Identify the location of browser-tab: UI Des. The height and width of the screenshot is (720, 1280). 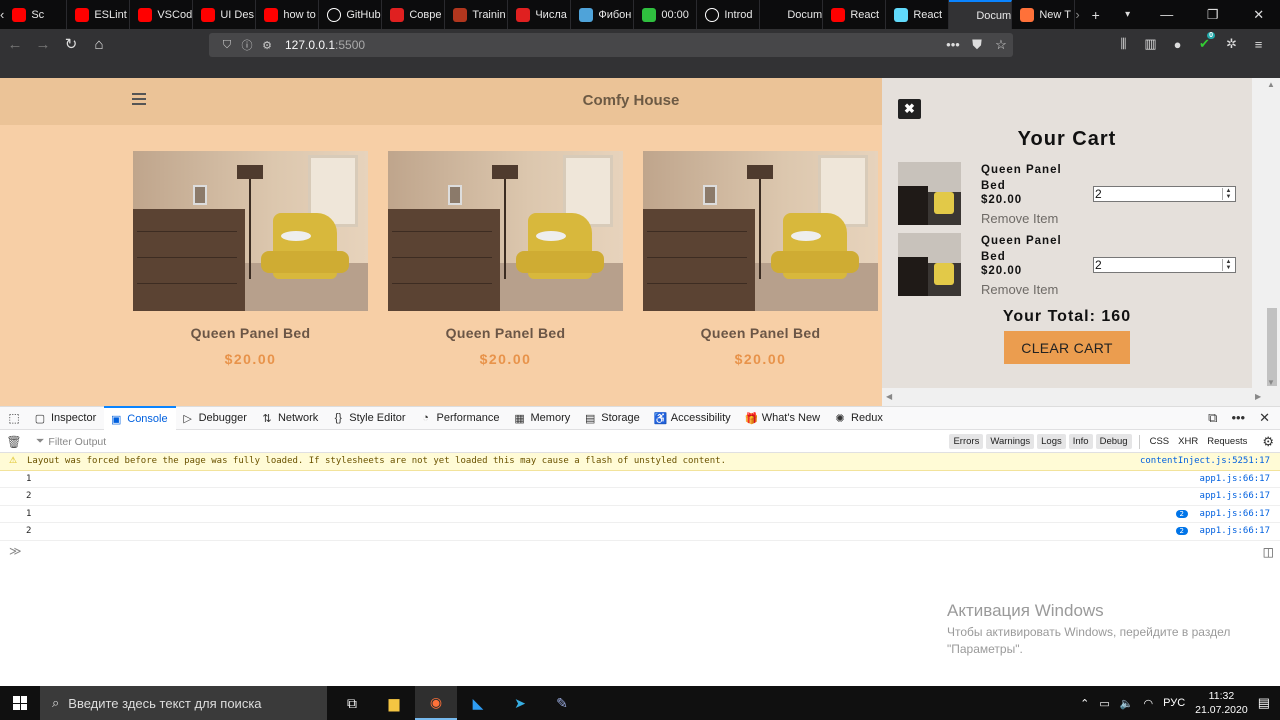
(225, 14).